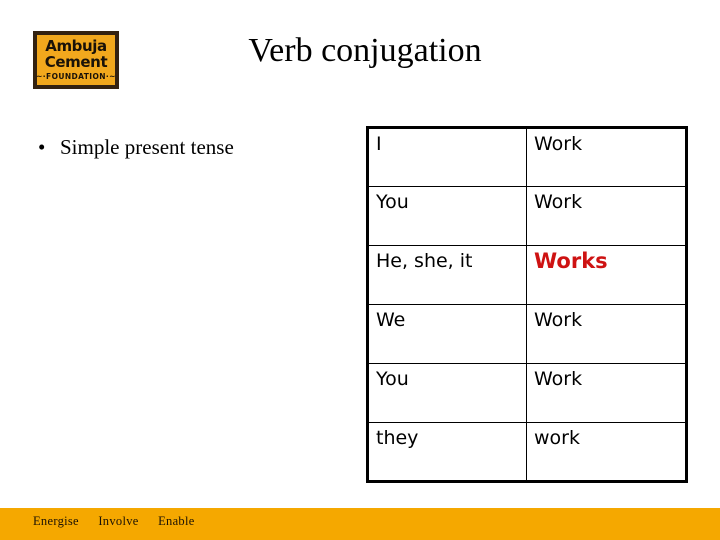 Image resolution: width=720 pixels, height=540 pixels. Describe the element at coordinates (176, 521) in the screenshot. I see `footer-item-enable: Enable` at that location.